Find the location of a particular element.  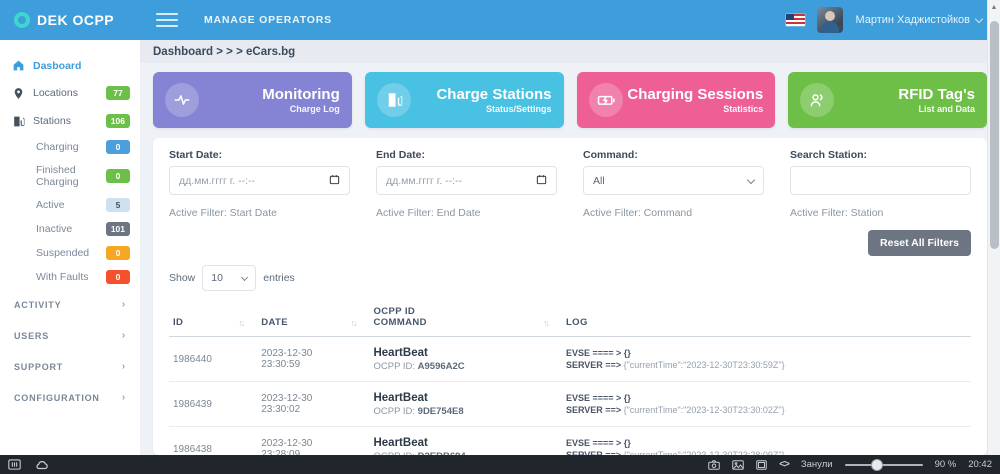

map-pin-icon is located at coordinates (18, 93).